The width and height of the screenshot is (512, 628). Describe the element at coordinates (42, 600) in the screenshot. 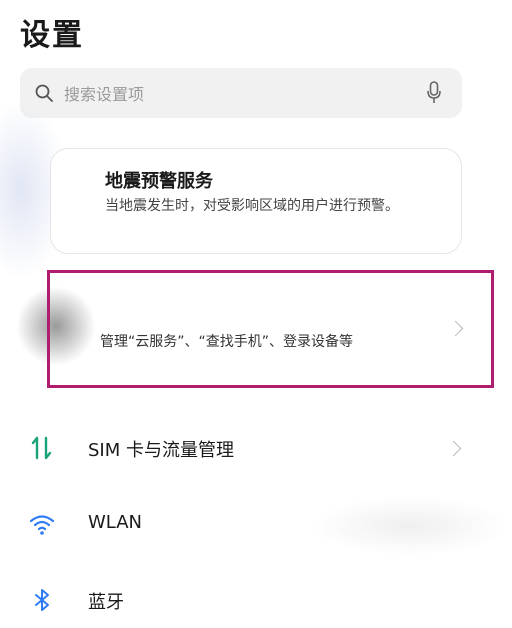

I see `bluetooth-icon` at that location.